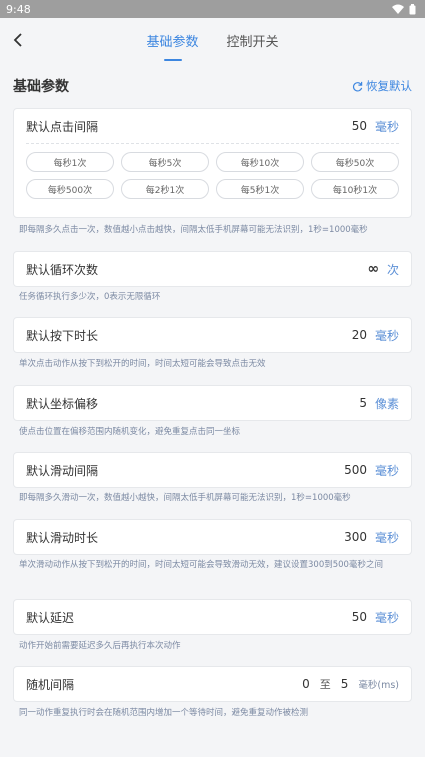 The width and height of the screenshot is (425, 757). What do you see at coordinates (355, 189) in the screenshot?
I see `preset-option: 每10秒1次` at bounding box center [355, 189].